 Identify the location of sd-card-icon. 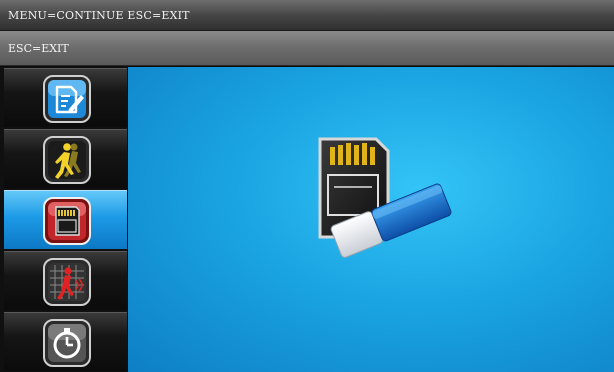
(67, 221).